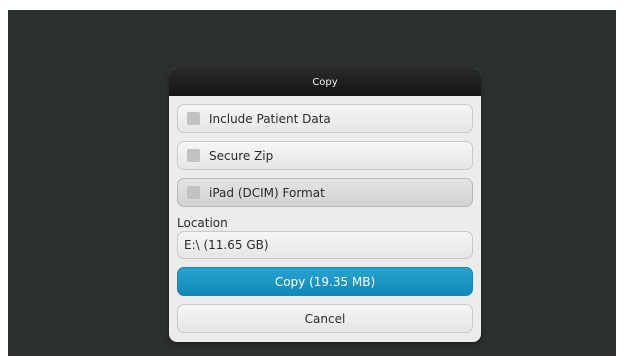 This screenshot has width=624, height=356. Describe the element at coordinates (267, 192) in the screenshot. I see `ipad-dcim-format-label: iPad (DCIM) Format` at that location.